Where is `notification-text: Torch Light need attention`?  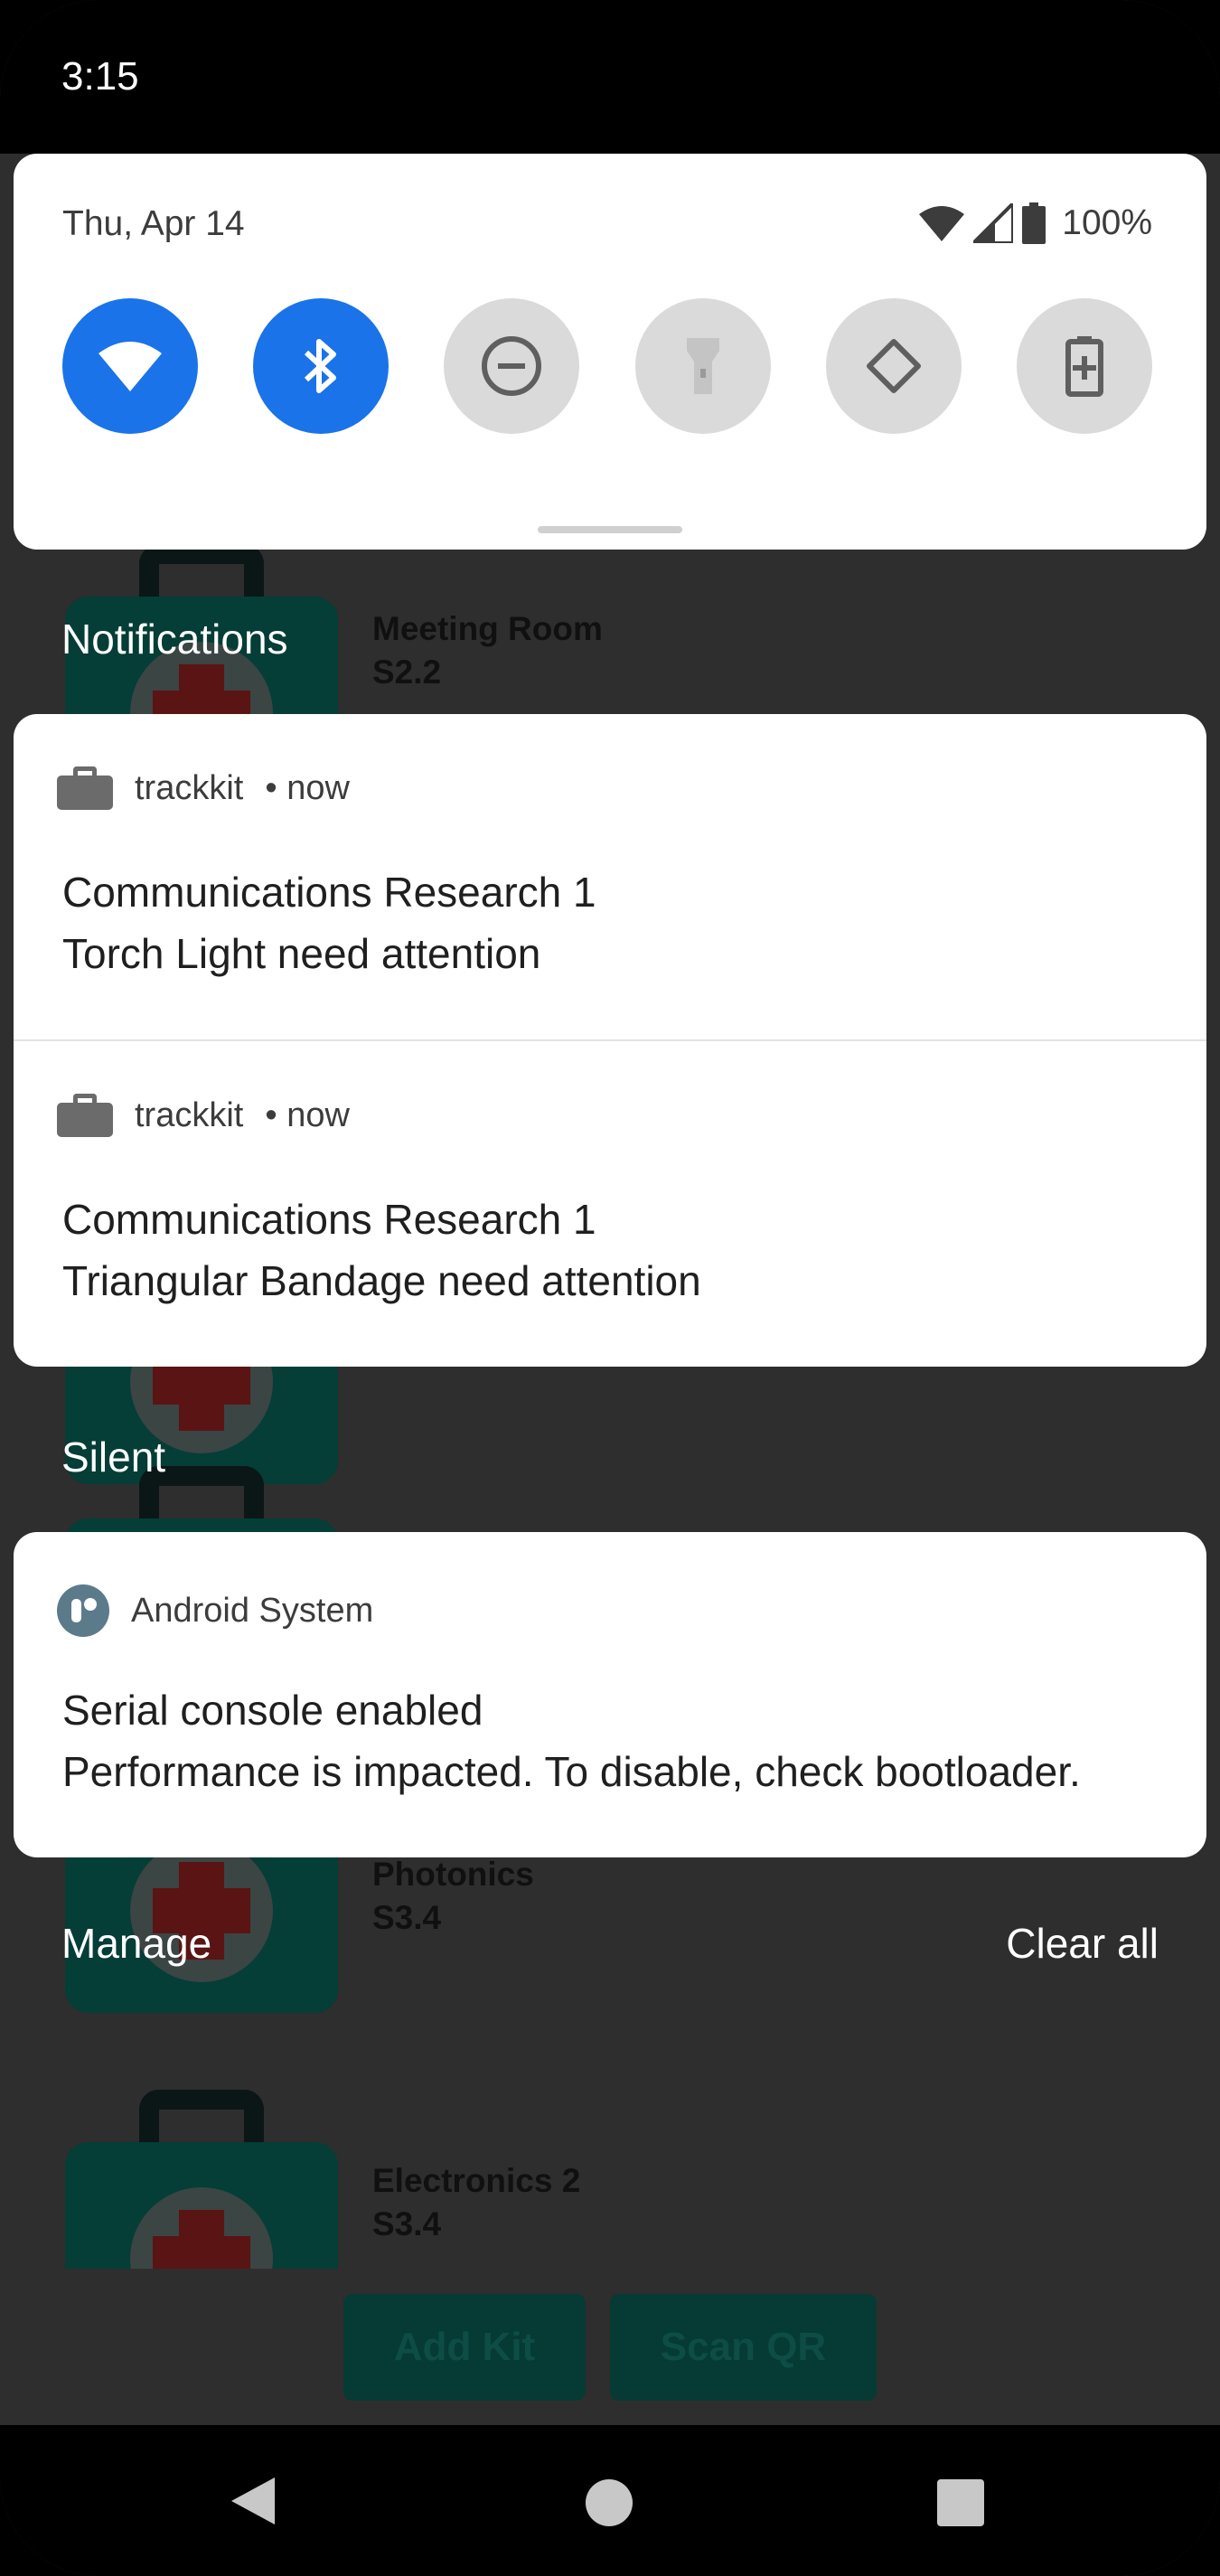
notification-text: Torch Light need attention is located at coordinates (301, 954).